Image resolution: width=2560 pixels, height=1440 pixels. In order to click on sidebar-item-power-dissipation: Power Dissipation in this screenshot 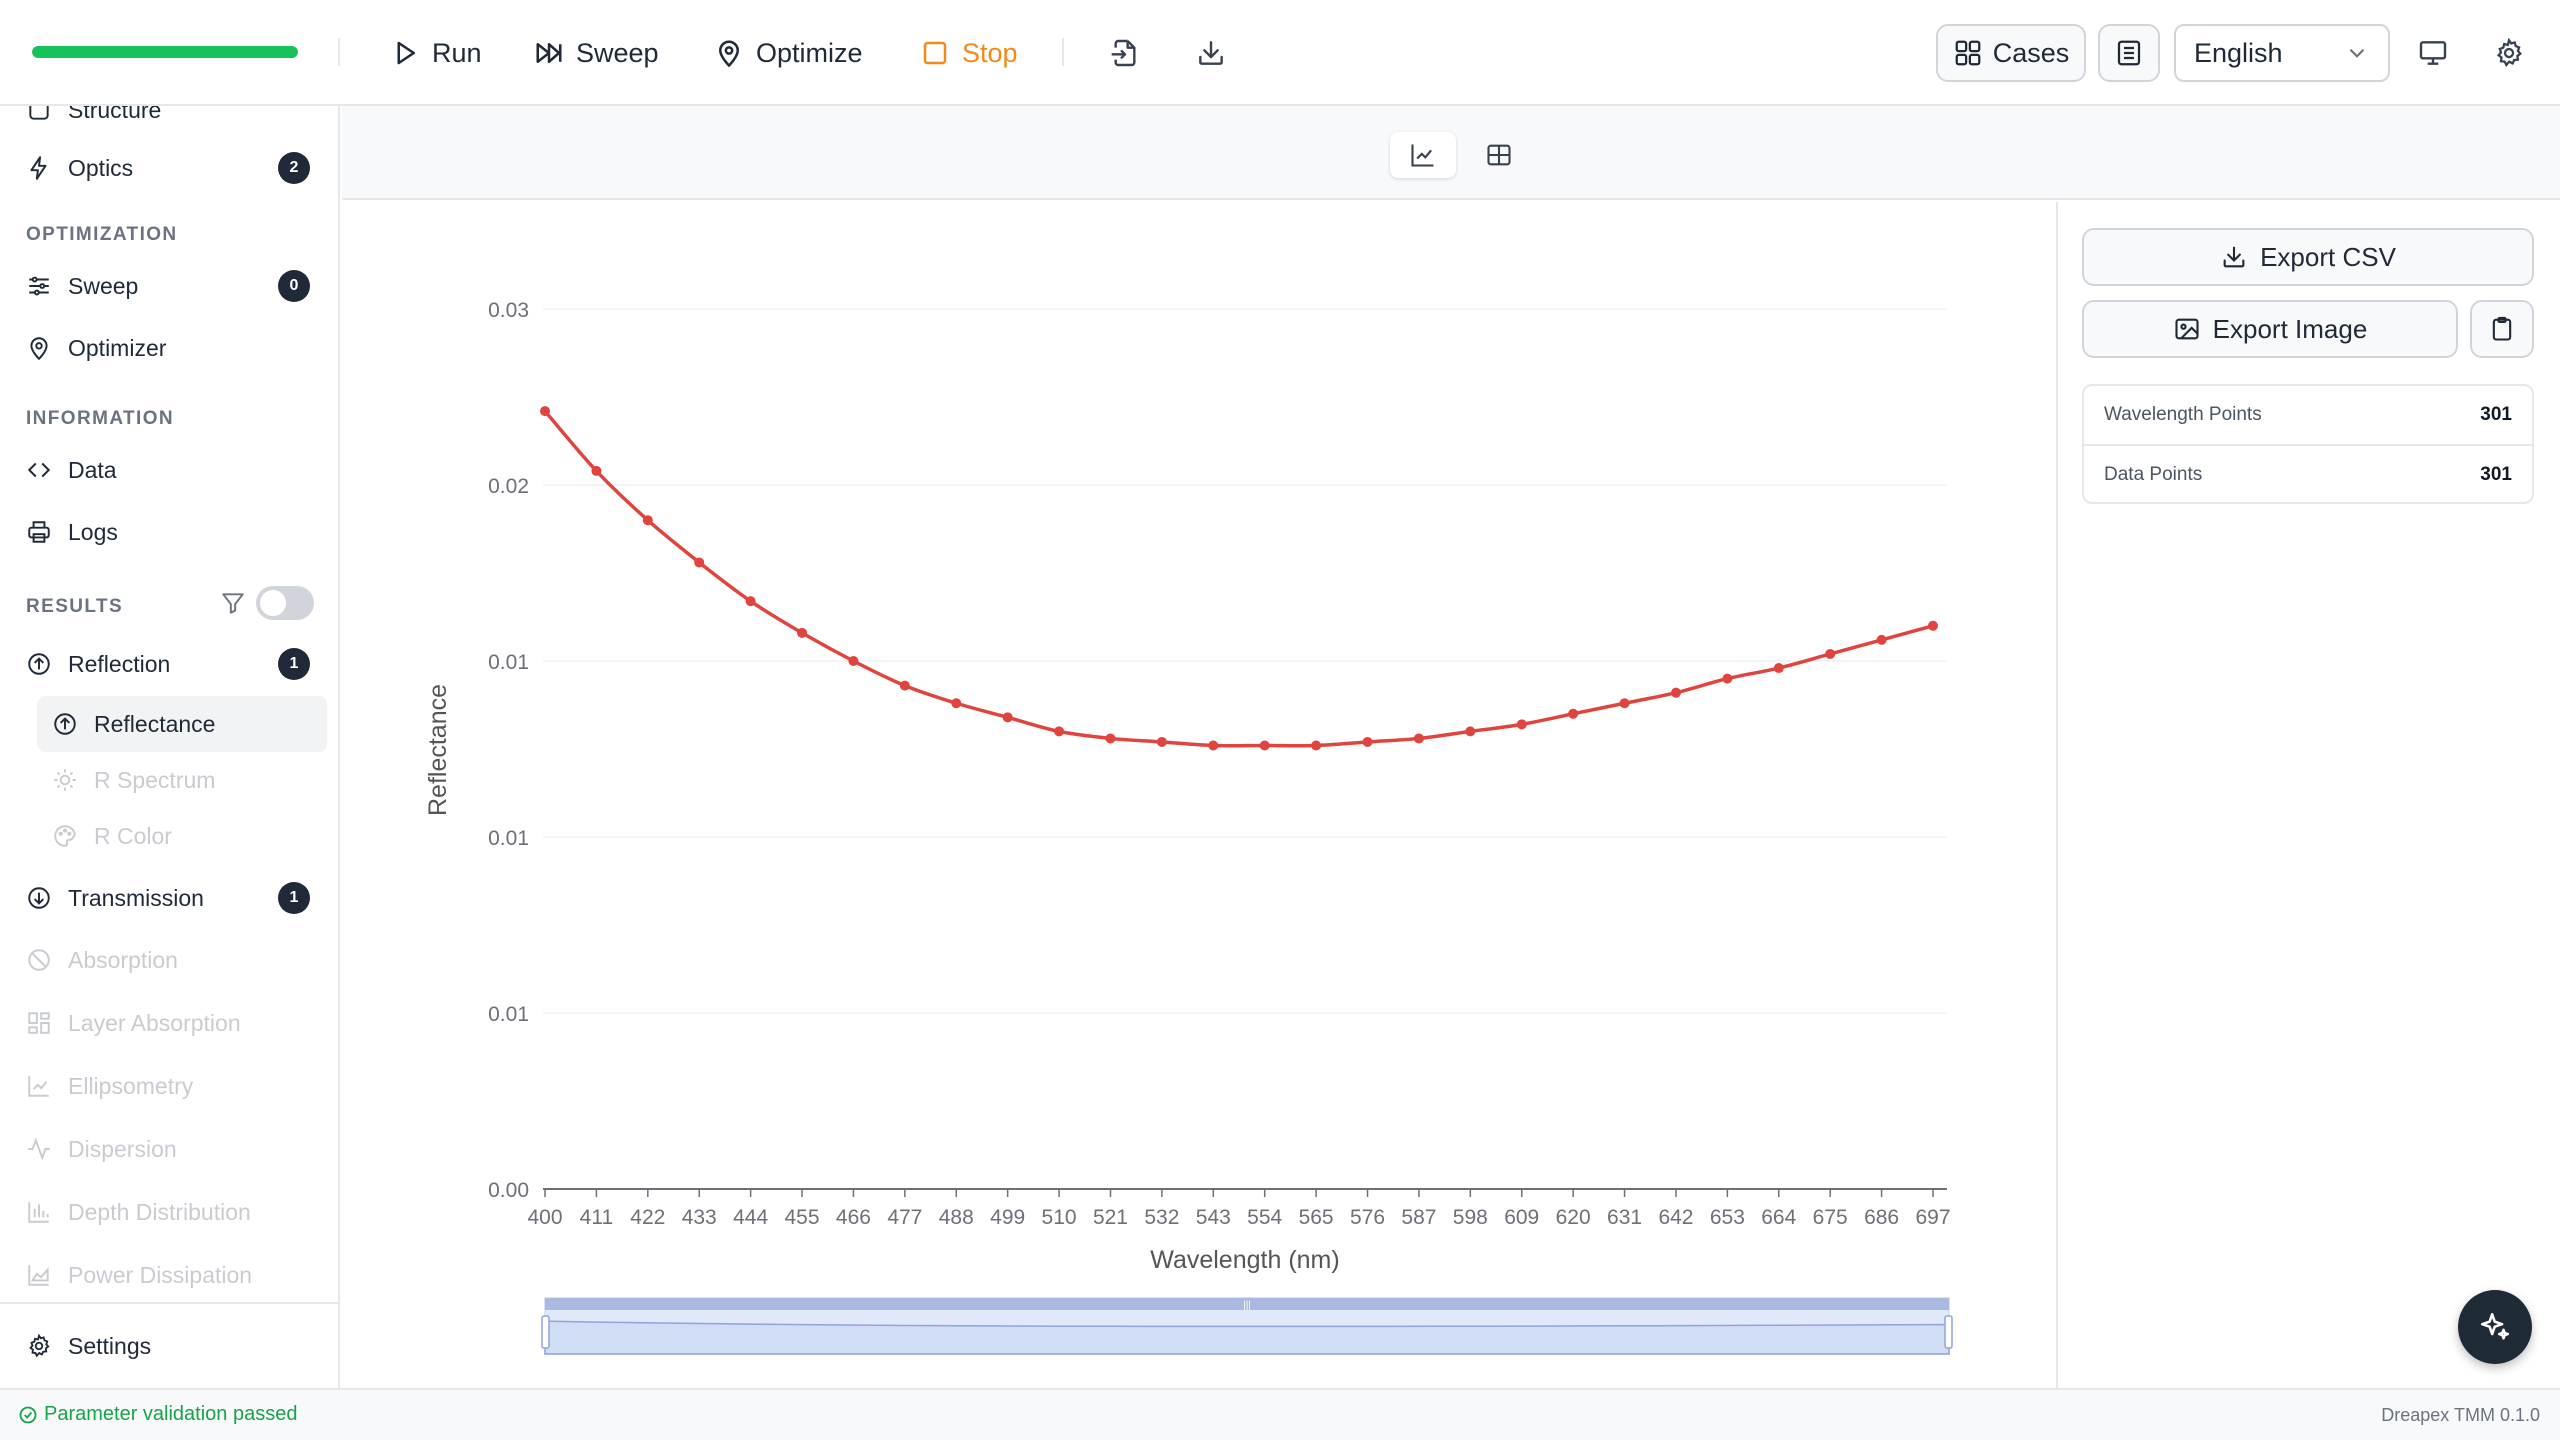, I will do `click(139, 1275)`.